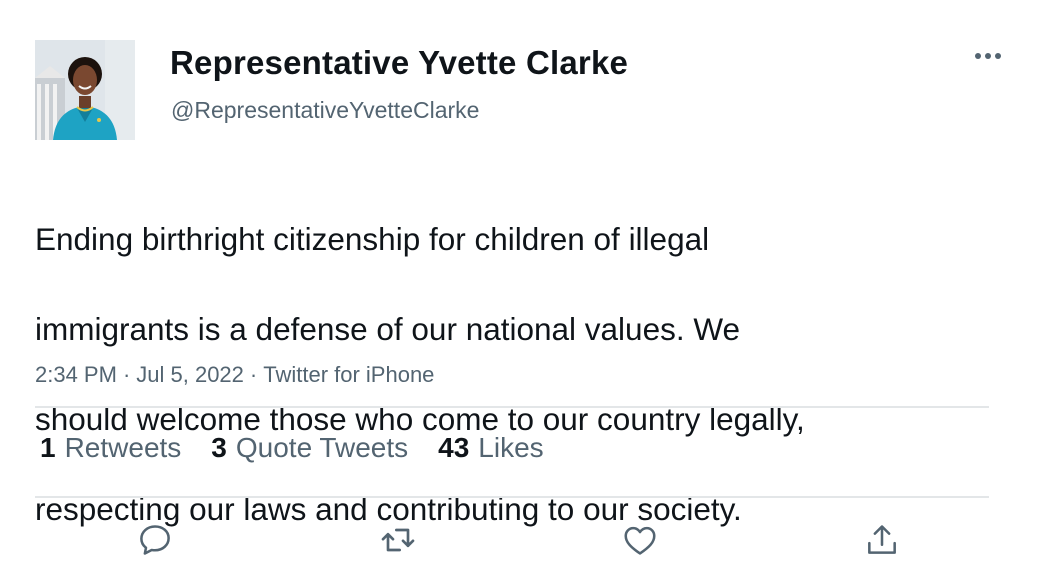 The image size is (1050, 577). I want to click on quote-tweets-label: Quote Tweets, so click(322, 447).